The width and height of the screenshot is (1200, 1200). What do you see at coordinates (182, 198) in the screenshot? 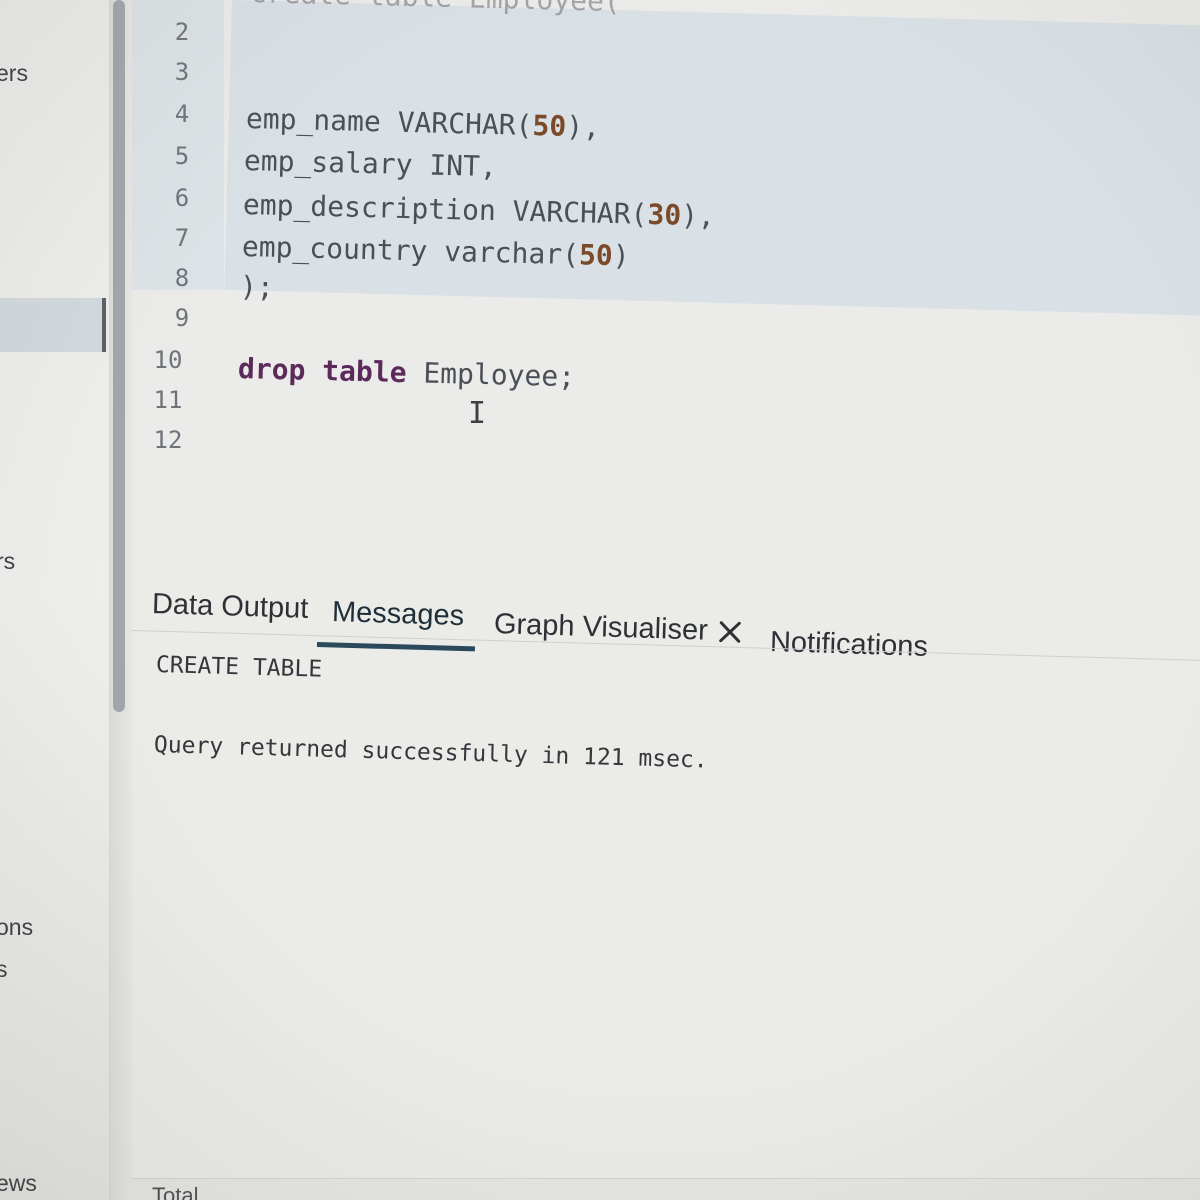
I see `line-number: 6` at bounding box center [182, 198].